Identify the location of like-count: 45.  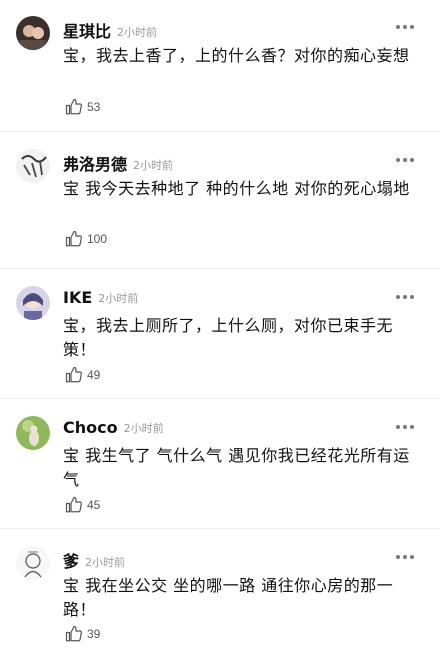
(94, 505).